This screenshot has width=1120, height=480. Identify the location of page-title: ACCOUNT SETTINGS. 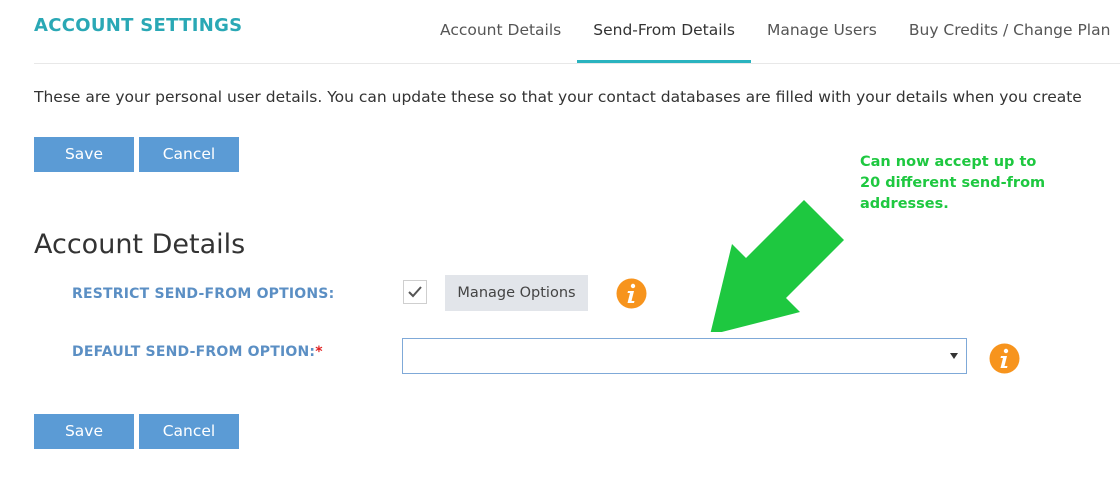
(138, 25).